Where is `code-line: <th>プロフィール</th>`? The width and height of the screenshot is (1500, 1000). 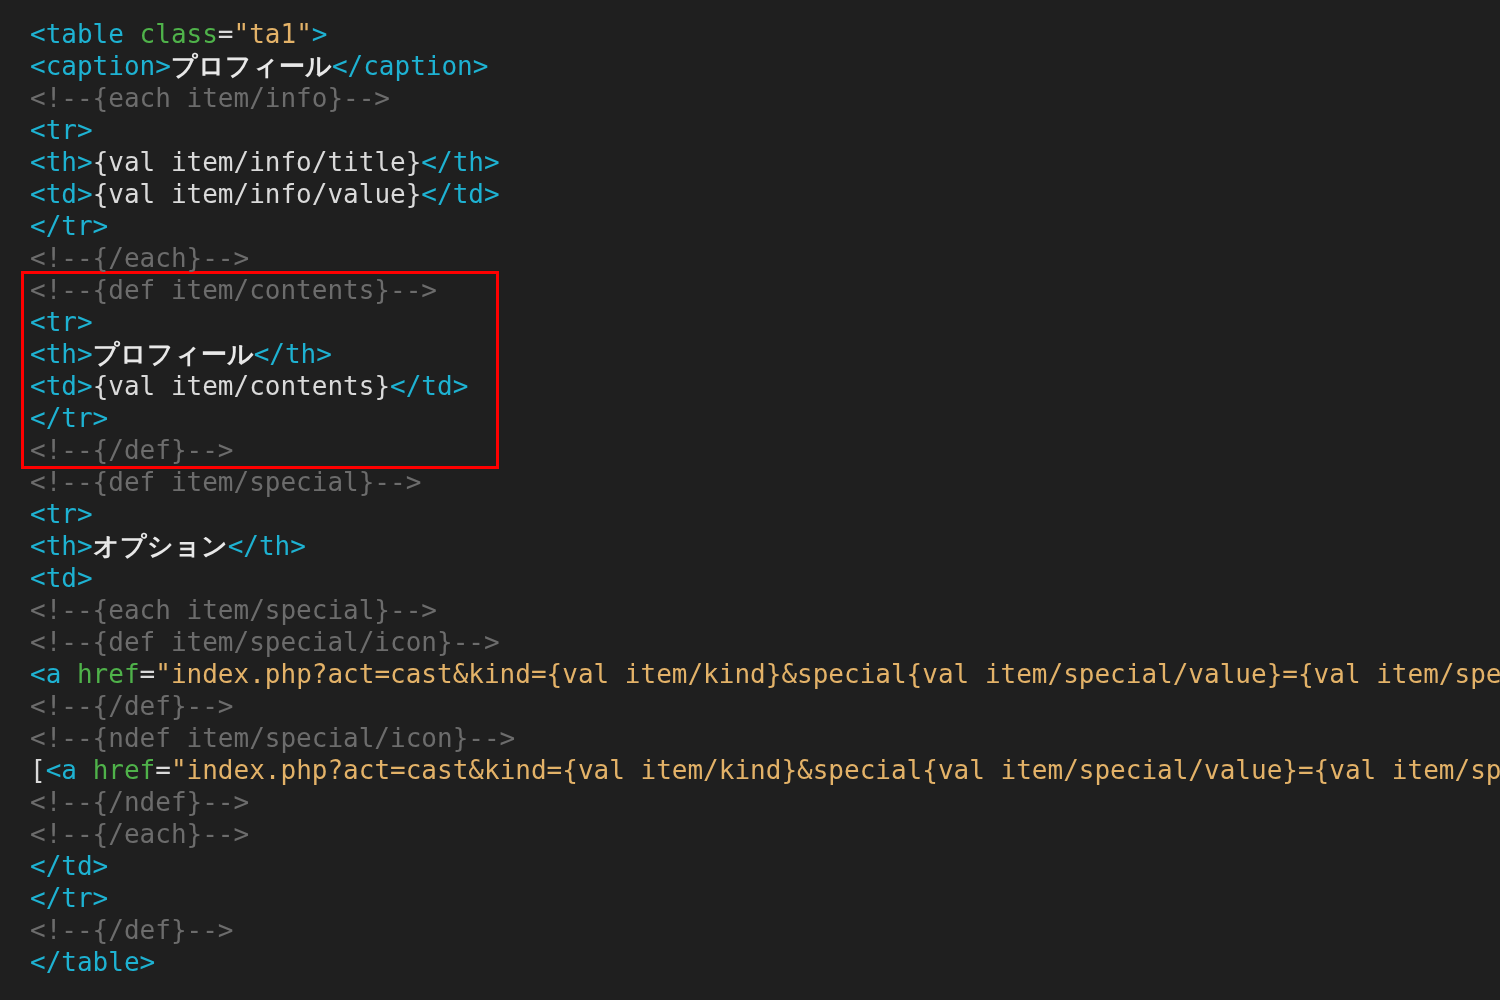 code-line: <th>プロフィール</th> is located at coordinates (181, 354).